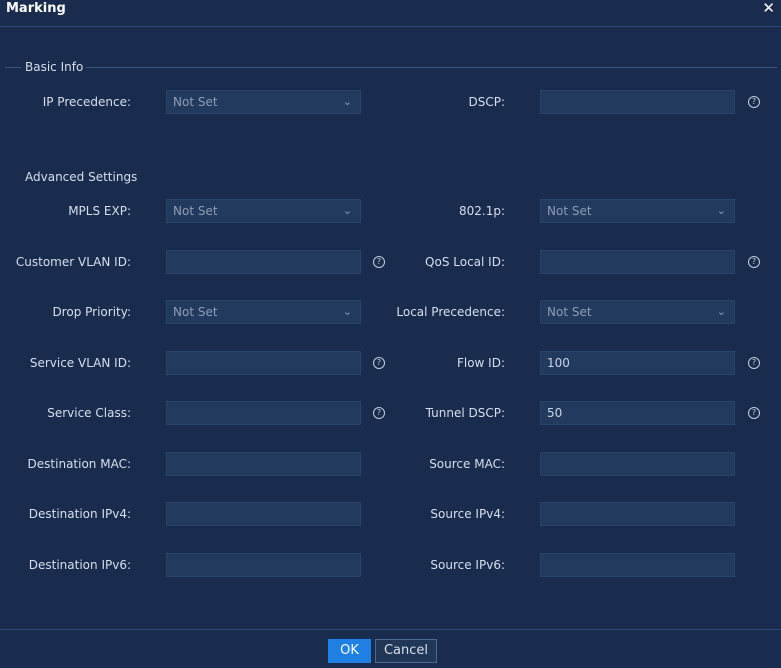 The image size is (781, 668). I want to click on qos-local-id-label: QoS Local ID:, so click(465, 262).